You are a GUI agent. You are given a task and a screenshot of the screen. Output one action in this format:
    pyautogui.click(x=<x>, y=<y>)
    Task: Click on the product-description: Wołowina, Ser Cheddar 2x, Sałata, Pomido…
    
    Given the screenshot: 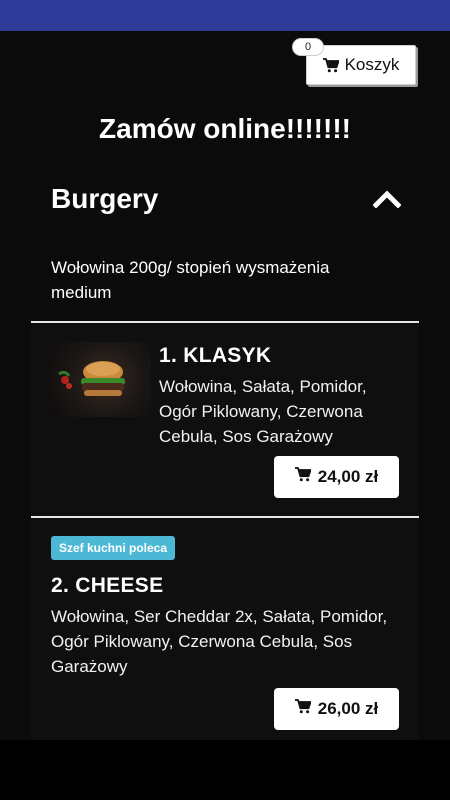 What is the action you would take?
    pyautogui.click(x=219, y=641)
    